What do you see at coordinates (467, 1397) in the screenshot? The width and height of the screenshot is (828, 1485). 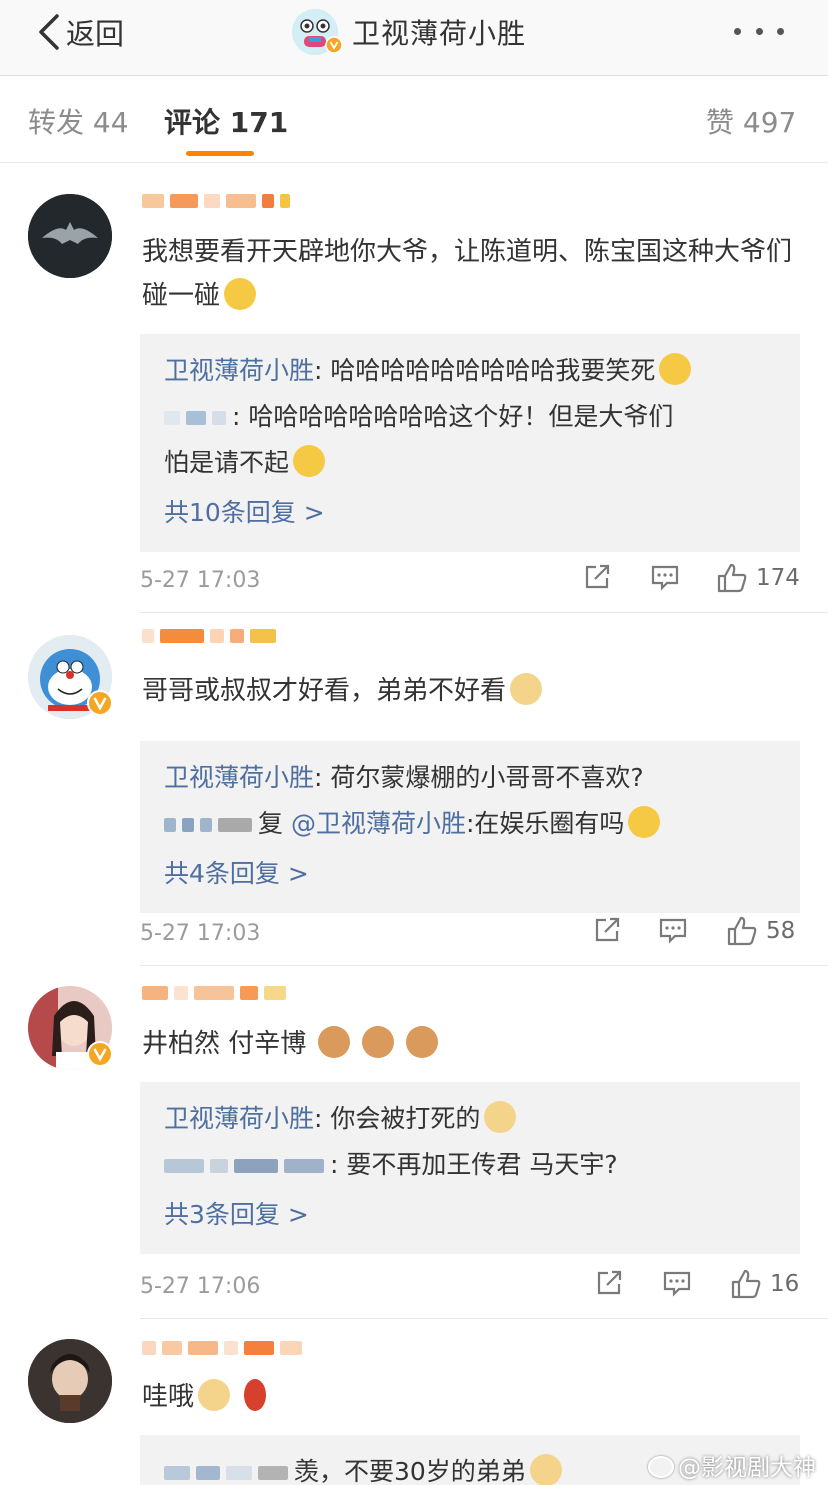 I see `comment-text: 哇哦` at bounding box center [467, 1397].